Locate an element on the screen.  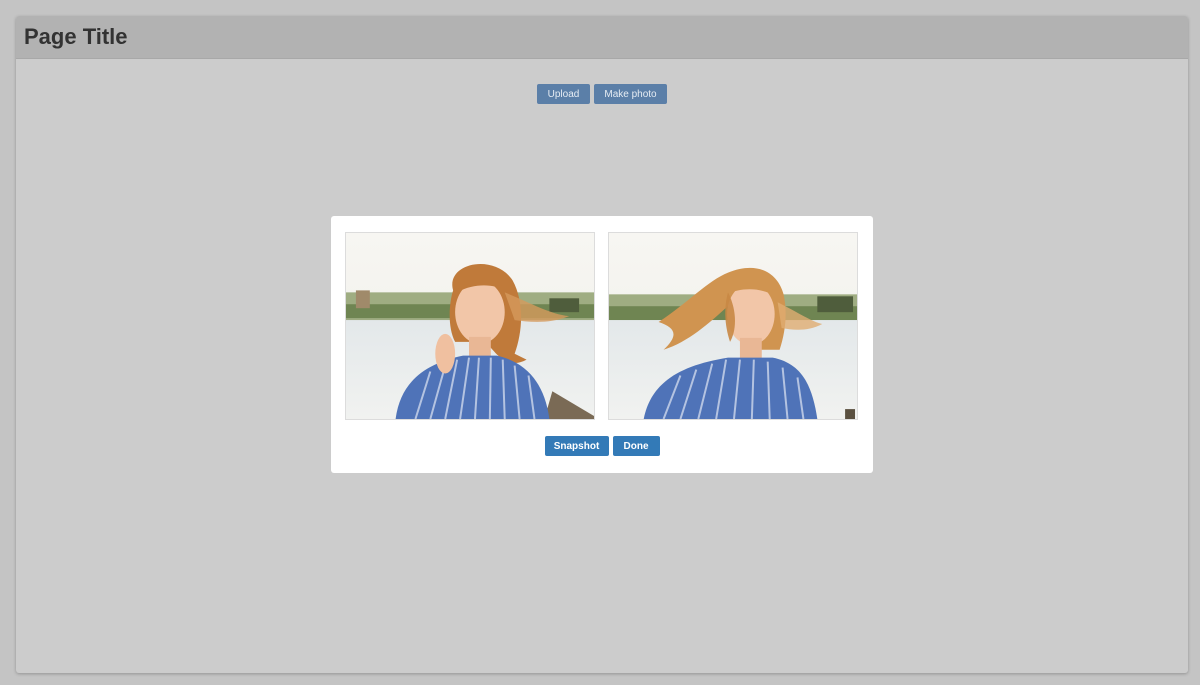
modal-actions: Snapshot Done is located at coordinates (602, 446).